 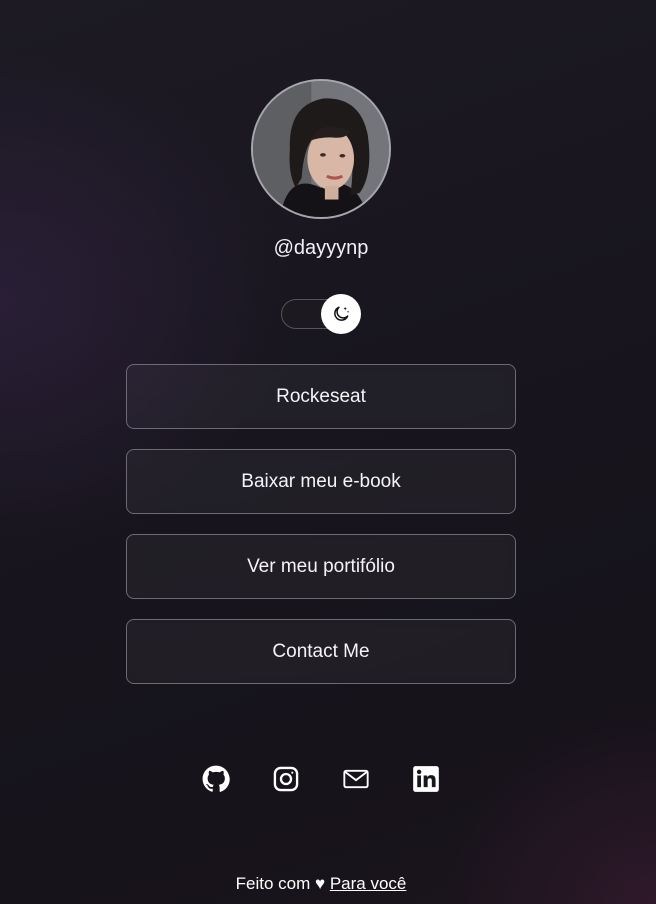 I want to click on link-button-portfolio: Ver meu portifólio, so click(x=321, y=566).